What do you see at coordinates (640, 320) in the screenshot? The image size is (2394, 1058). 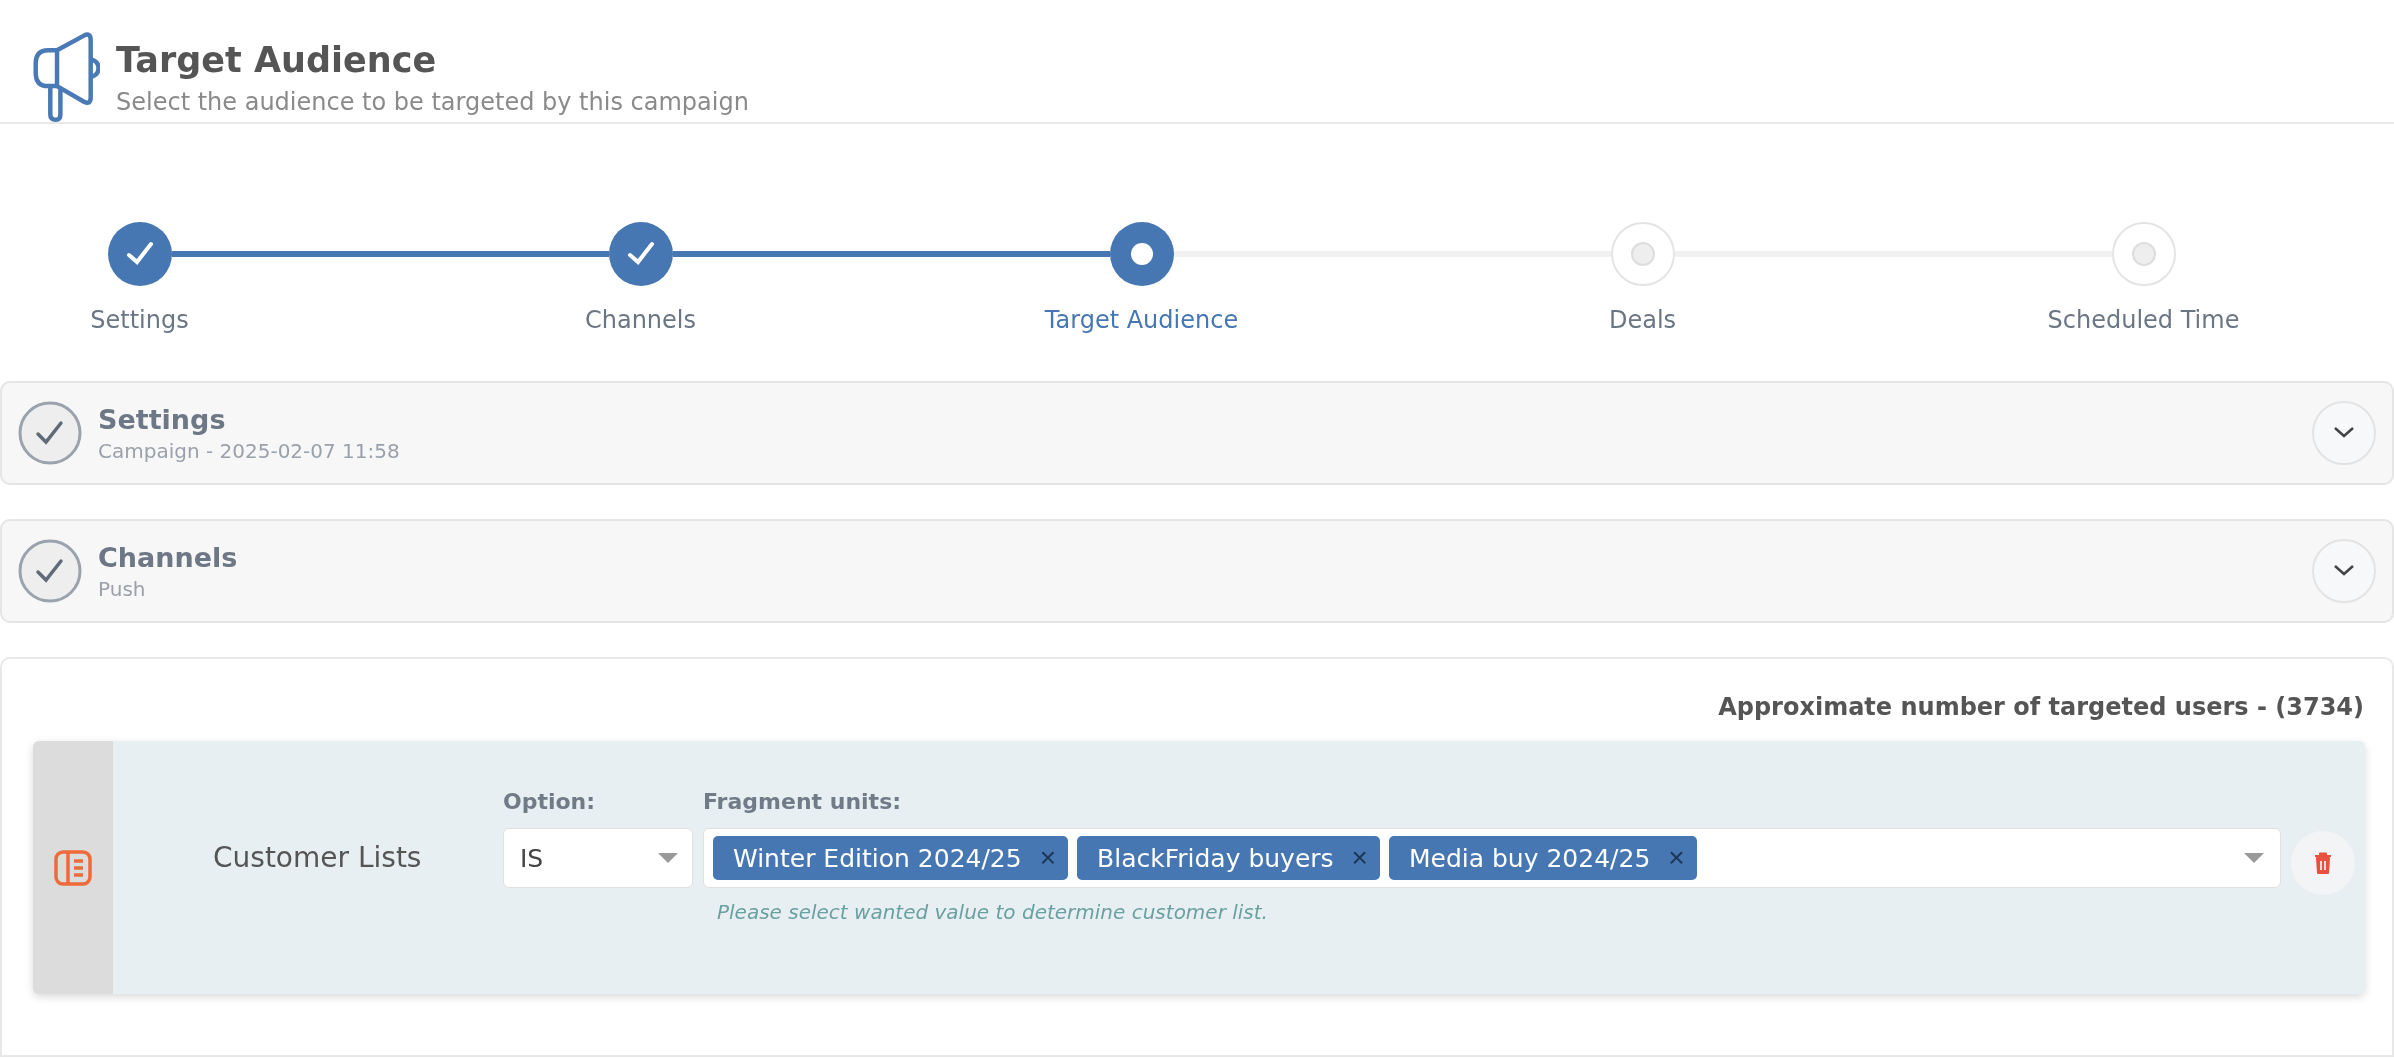 I see `step-label: Channels` at bounding box center [640, 320].